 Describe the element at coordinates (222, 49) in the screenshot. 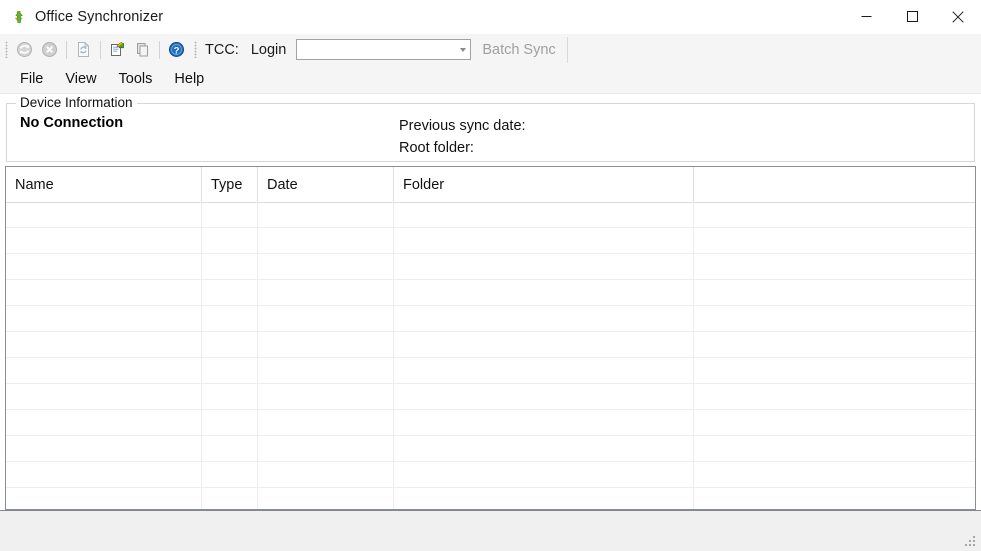

I see `tcc-label: TCC:` at that location.